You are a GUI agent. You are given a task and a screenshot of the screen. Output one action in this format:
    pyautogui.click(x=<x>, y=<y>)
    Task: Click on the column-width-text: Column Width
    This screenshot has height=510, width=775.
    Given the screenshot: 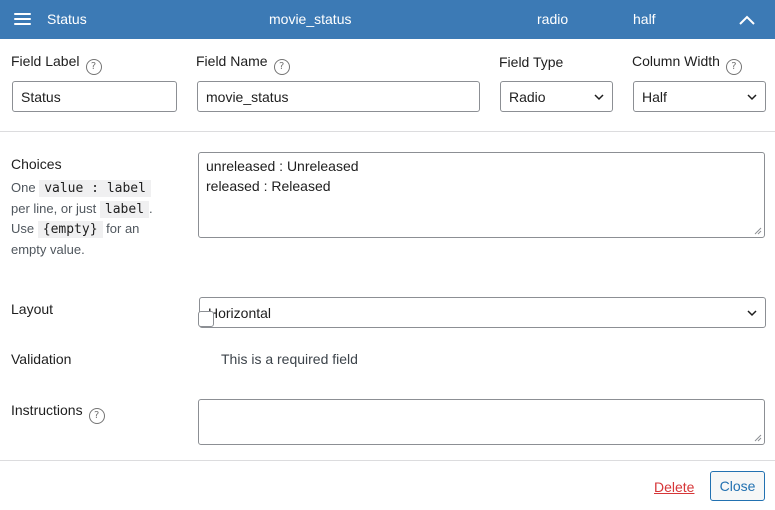 What is the action you would take?
    pyautogui.click(x=676, y=61)
    